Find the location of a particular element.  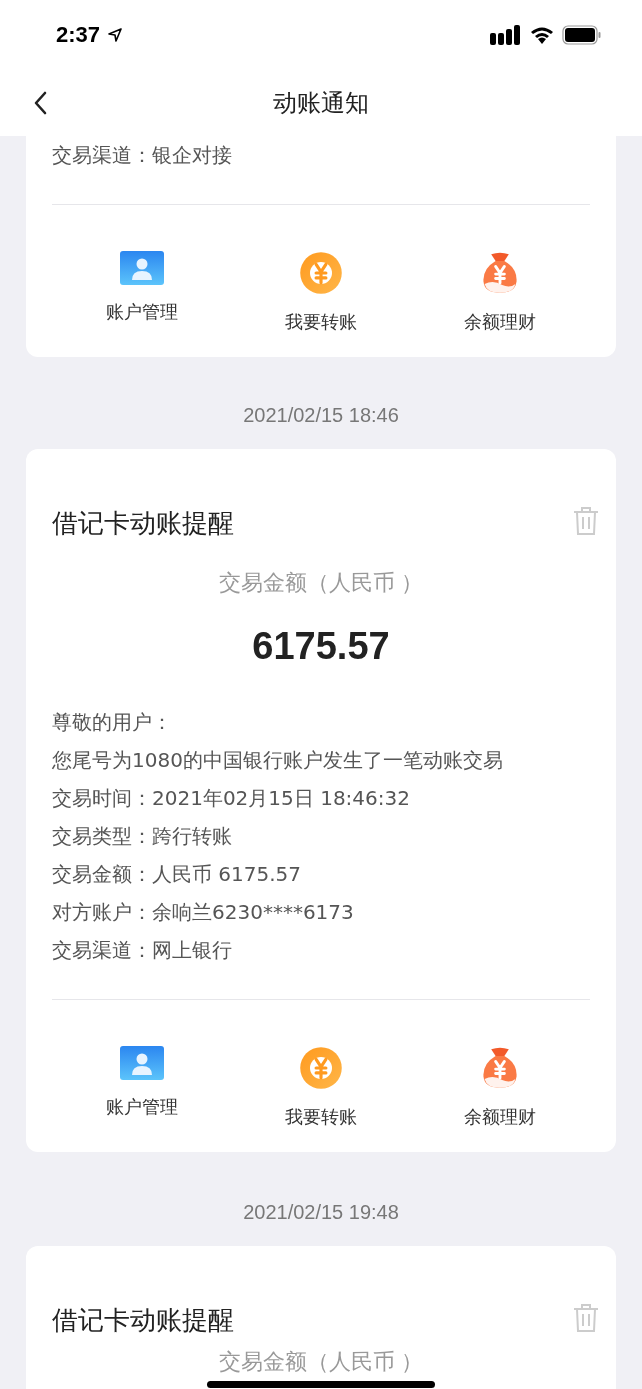

wifi-icon is located at coordinates (542, 35).